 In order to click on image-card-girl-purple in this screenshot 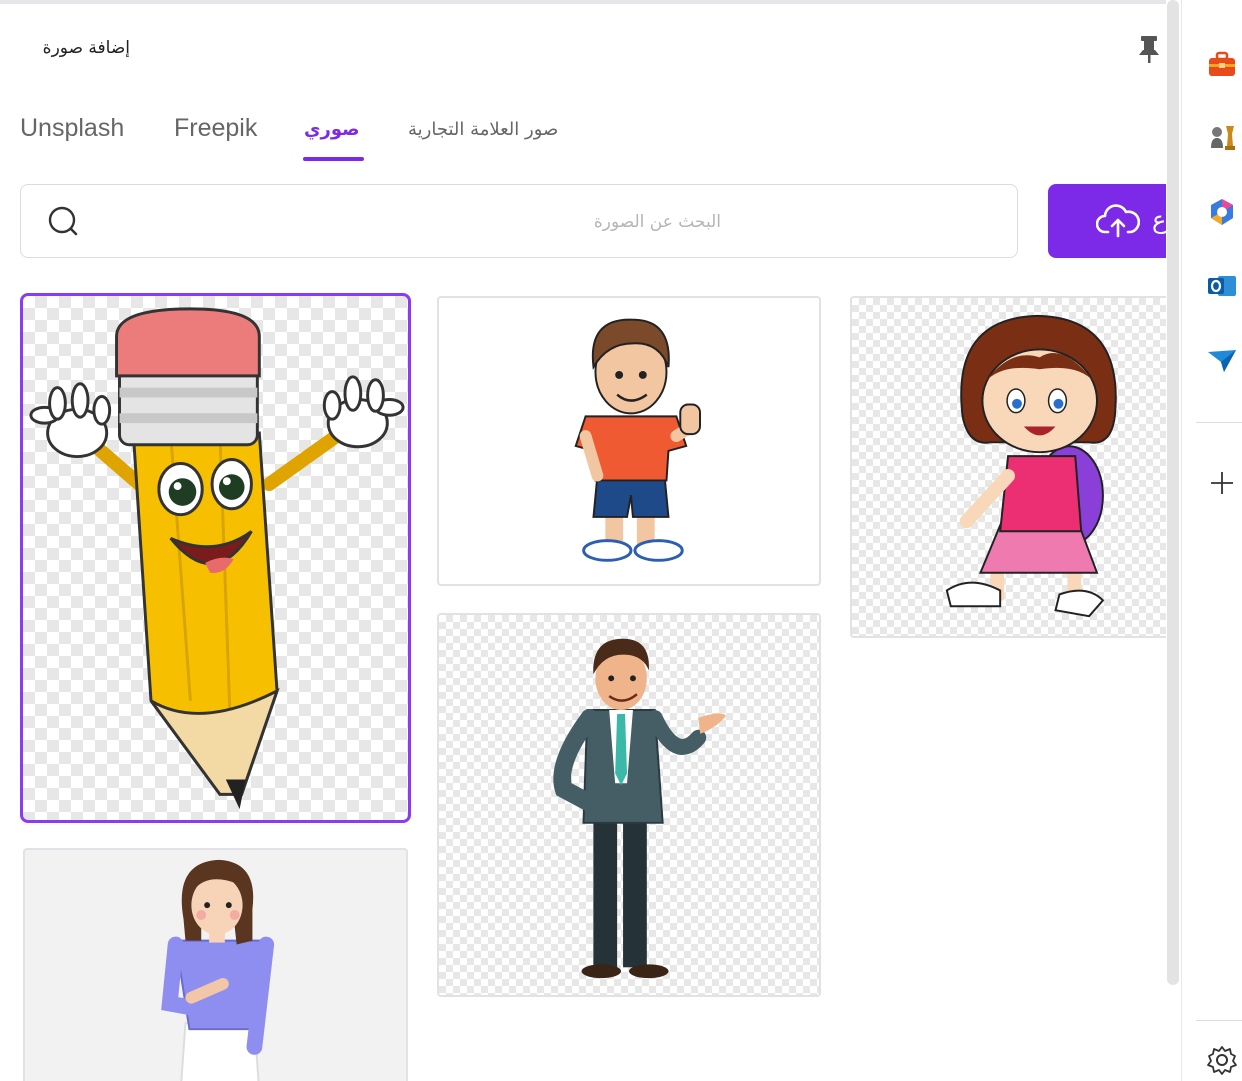, I will do `click(215, 964)`.